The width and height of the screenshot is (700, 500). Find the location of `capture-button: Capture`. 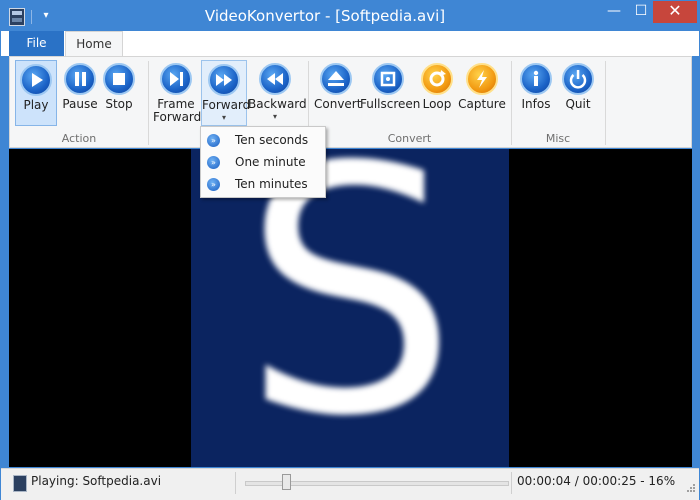

capture-button: Capture is located at coordinates (482, 93).